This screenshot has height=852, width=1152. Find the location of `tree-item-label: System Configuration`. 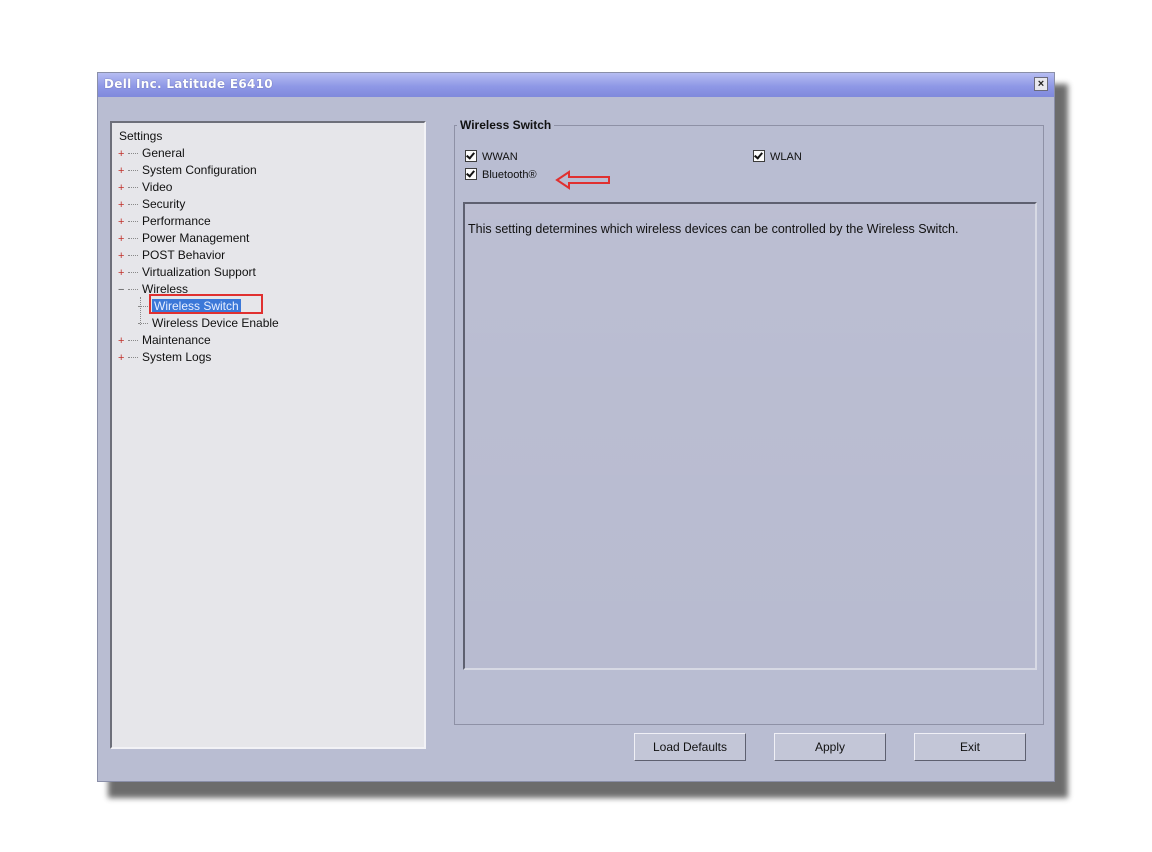

tree-item-label: System Configuration is located at coordinates (199, 170).